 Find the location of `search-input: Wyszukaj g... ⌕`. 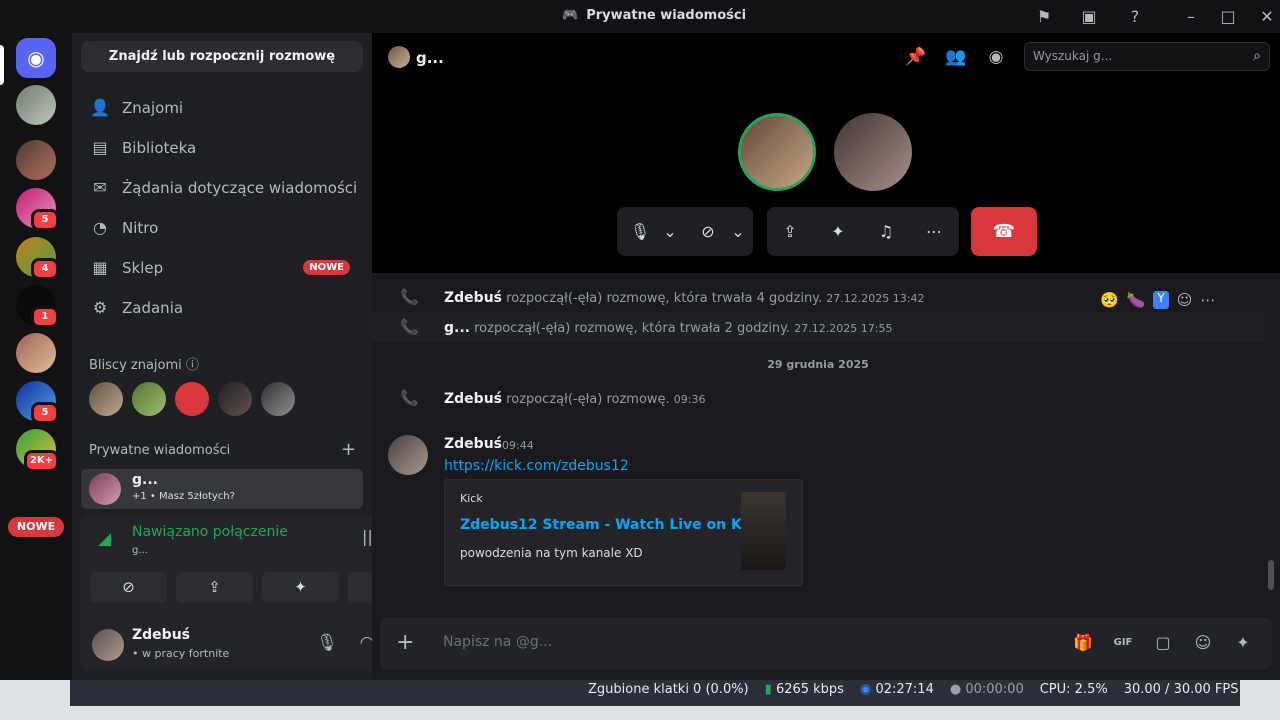

search-input: Wyszukaj g... ⌕ is located at coordinates (1147, 56).